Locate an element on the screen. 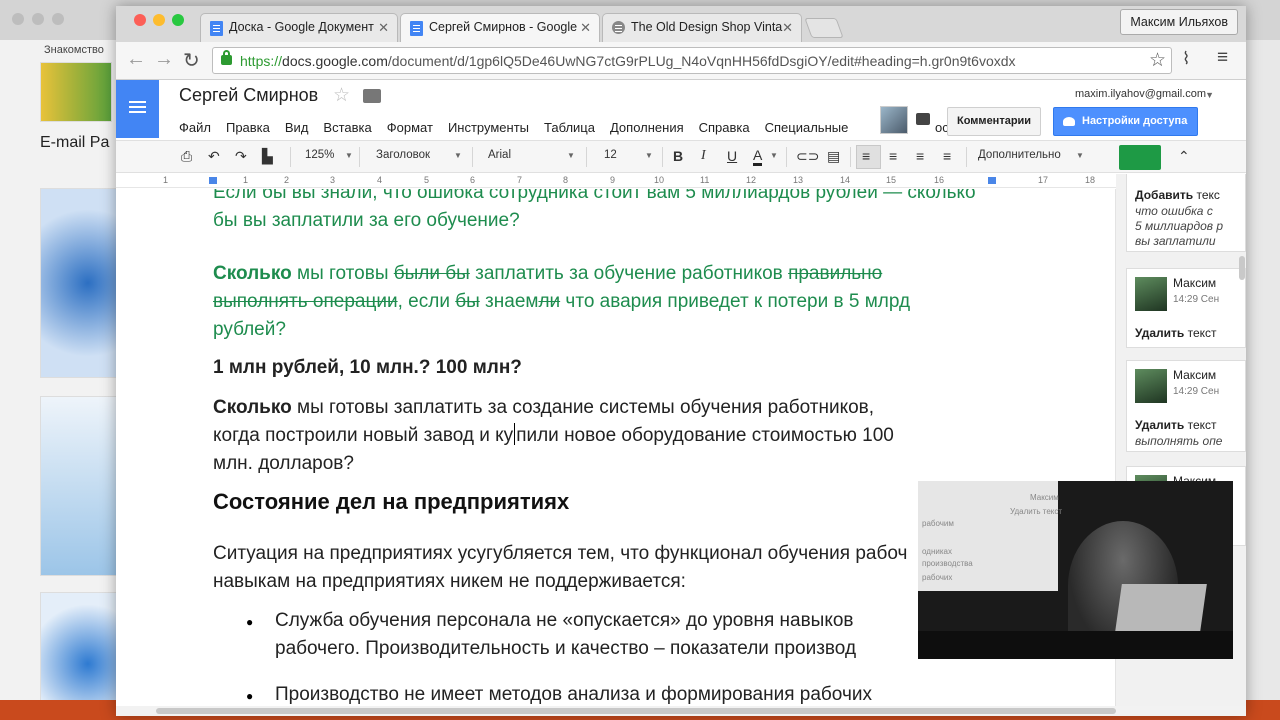 This screenshot has width=1280, height=720. star-icon: ☆ is located at coordinates (341, 95).